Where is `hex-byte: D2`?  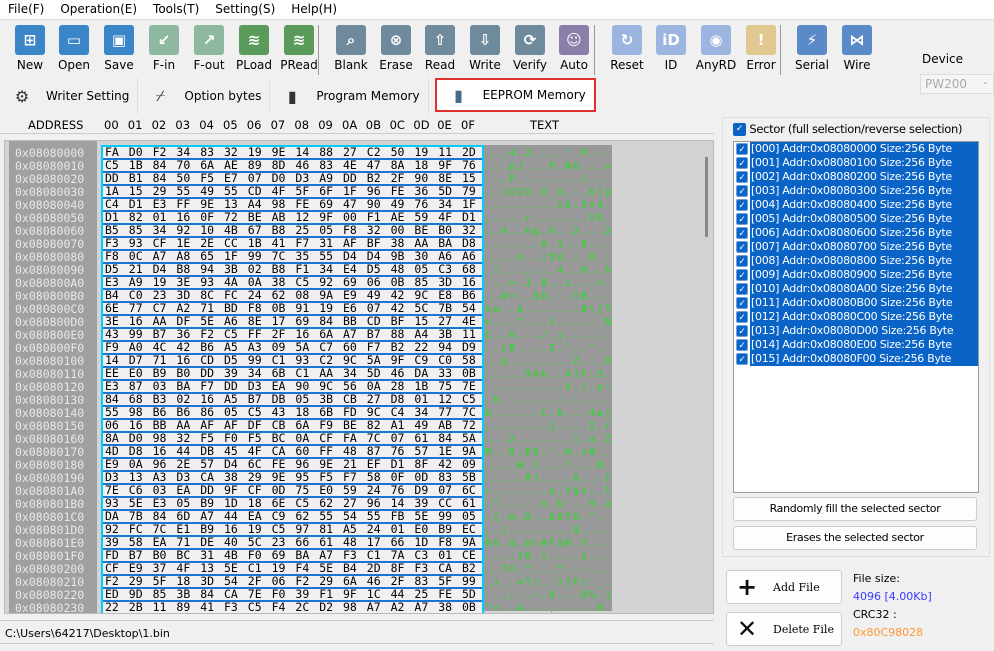 hex-byte: D2 is located at coordinates (326, 607).